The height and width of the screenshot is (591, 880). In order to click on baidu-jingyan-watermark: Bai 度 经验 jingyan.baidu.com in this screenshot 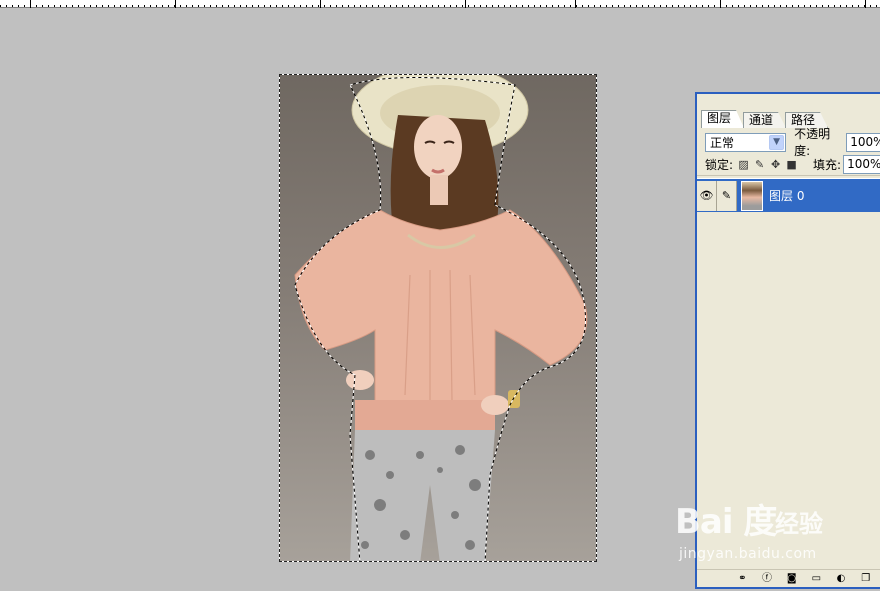, I will do `click(760, 534)`.